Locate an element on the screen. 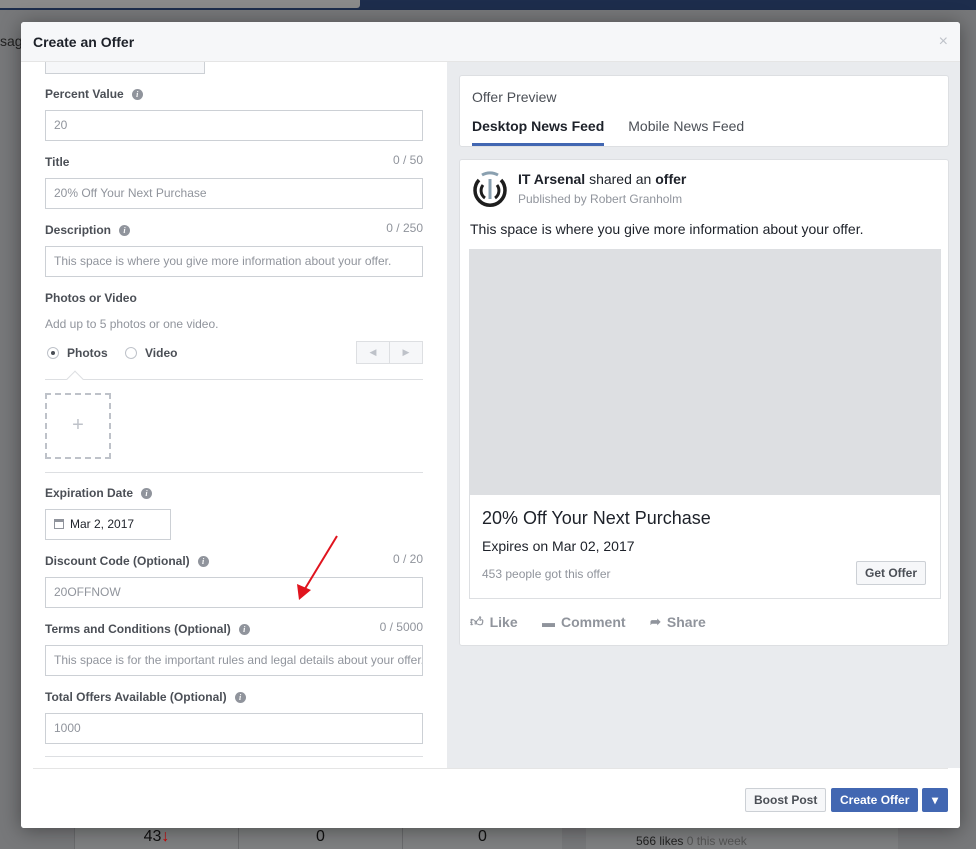 This screenshot has width=976, height=849. comment-button: ▬ Comment is located at coordinates (584, 622).